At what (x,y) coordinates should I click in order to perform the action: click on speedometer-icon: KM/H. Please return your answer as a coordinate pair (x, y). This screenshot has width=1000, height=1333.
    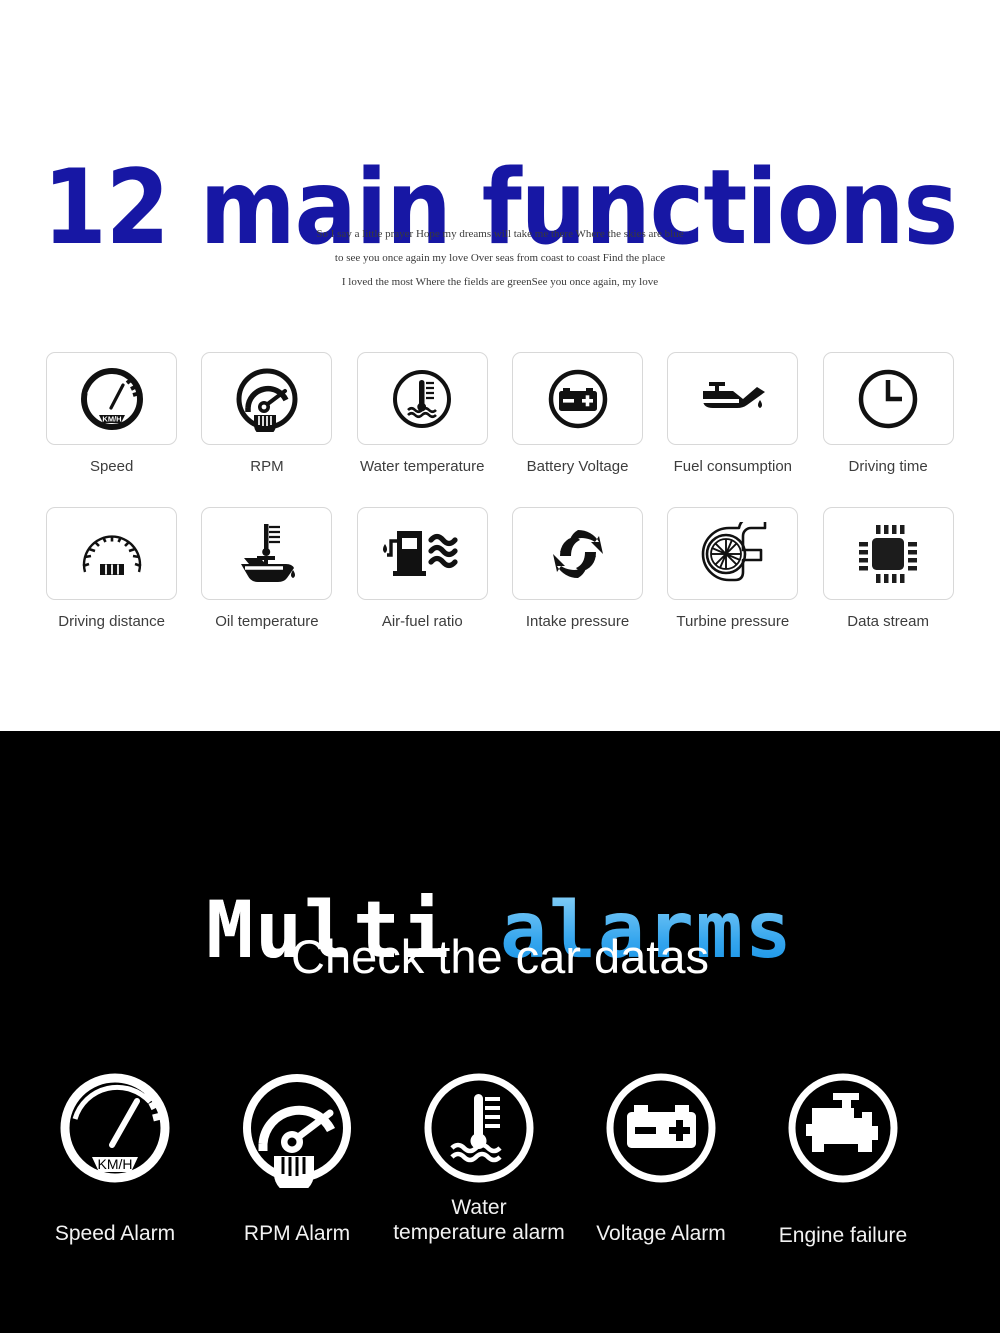
    Looking at the image, I should click on (111, 398).